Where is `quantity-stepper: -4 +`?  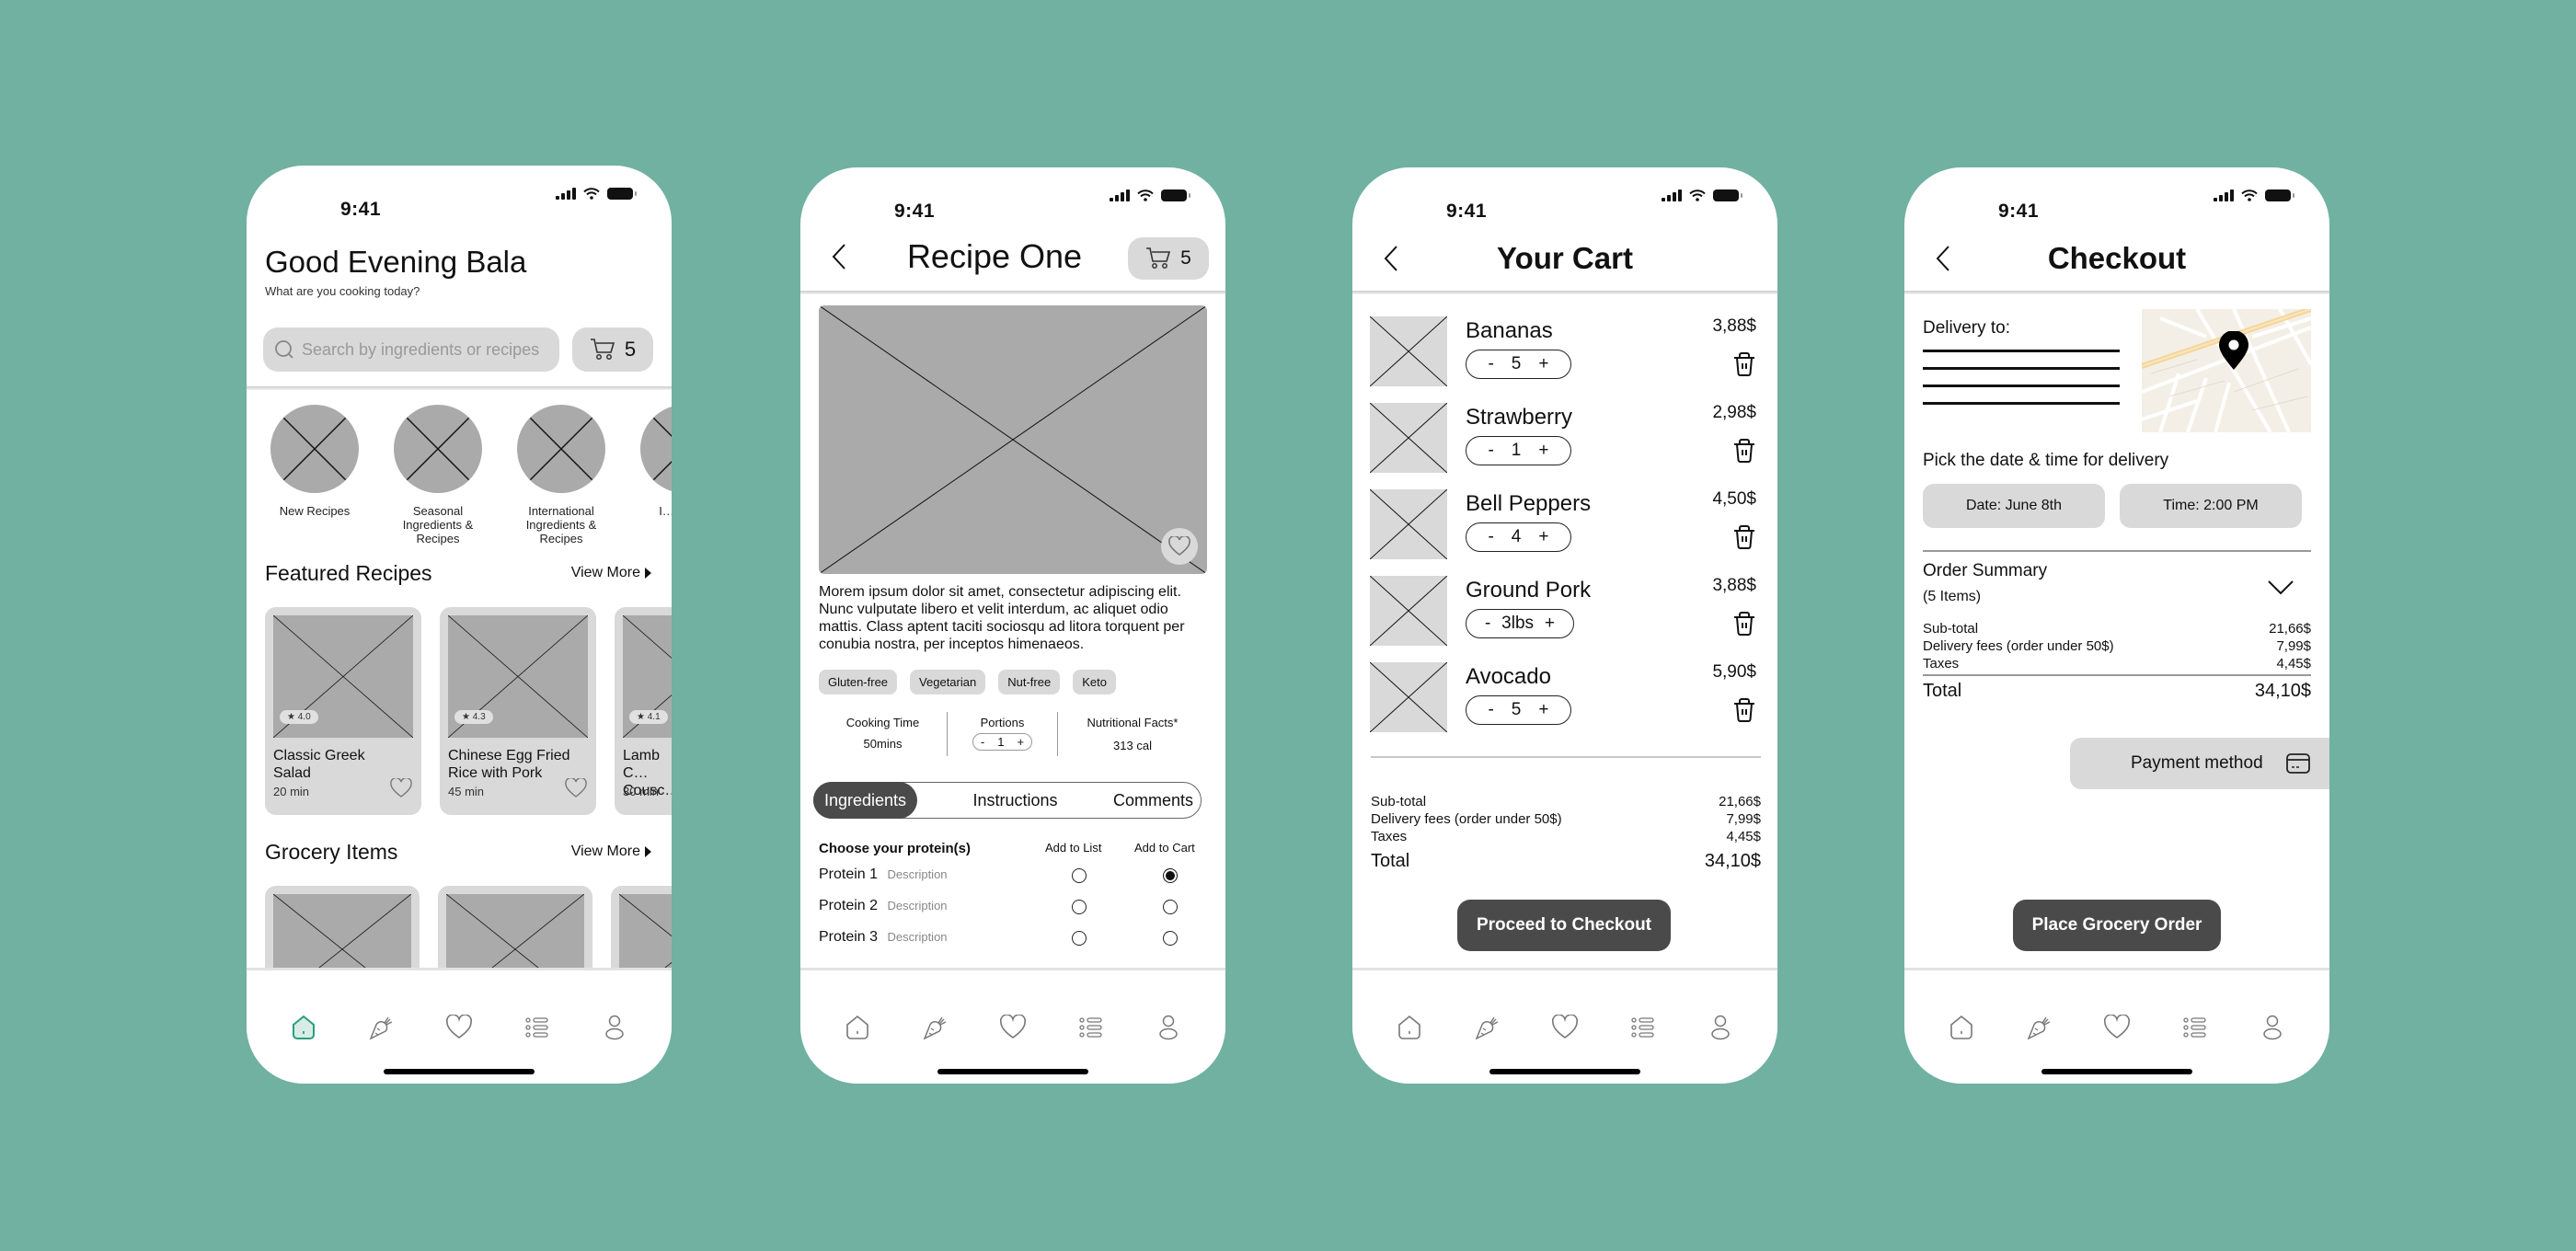 quantity-stepper: -4 + is located at coordinates (1518, 537).